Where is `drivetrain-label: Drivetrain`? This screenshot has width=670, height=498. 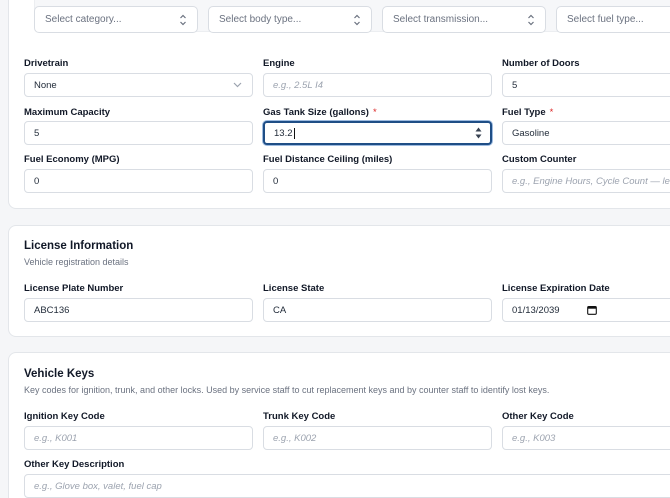 drivetrain-label: Drivetrain is located at coordinates (46, 63).